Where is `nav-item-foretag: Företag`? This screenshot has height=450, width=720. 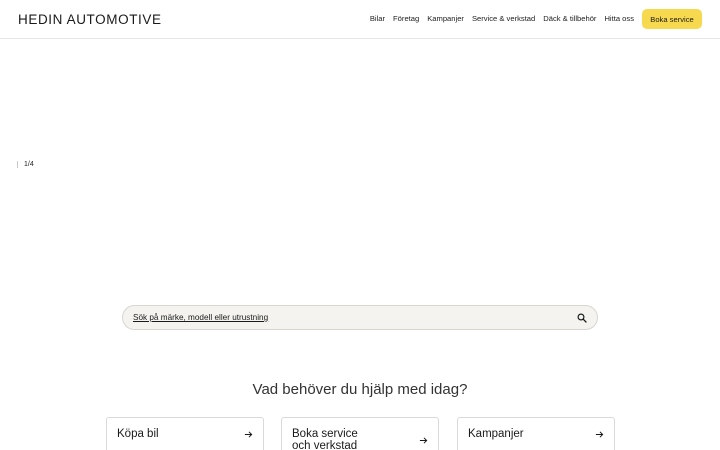
nav-item-foretag: Företag is located at coordinates (406, 18).